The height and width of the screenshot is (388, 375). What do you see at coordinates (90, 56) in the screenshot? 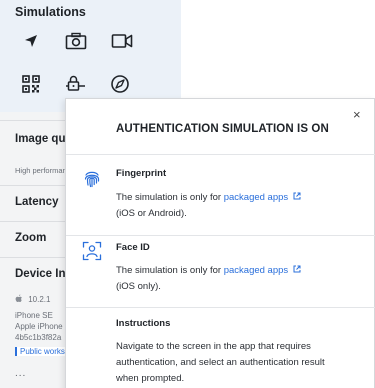
I see `simulations-section: Simulations` at bounding box center [90, 56].